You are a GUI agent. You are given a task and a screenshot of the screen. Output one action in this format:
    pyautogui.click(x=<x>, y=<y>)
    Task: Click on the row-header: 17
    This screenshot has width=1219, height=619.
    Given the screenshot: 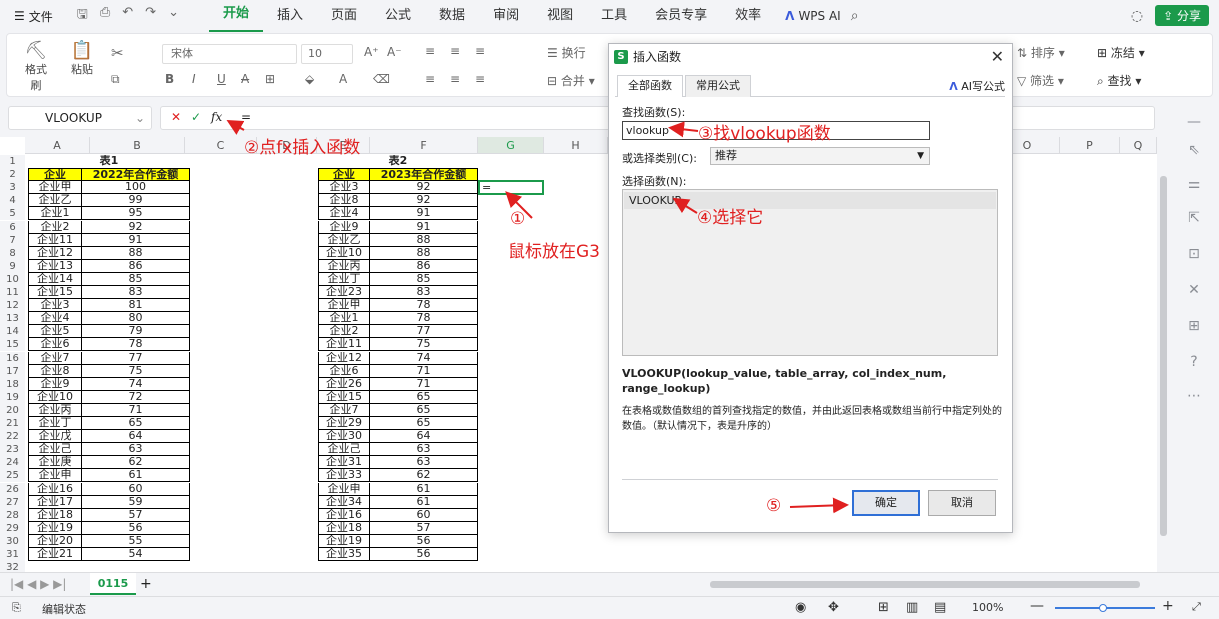 What is the action you would take?
    pyautogui.click(x=12, y=371)
    